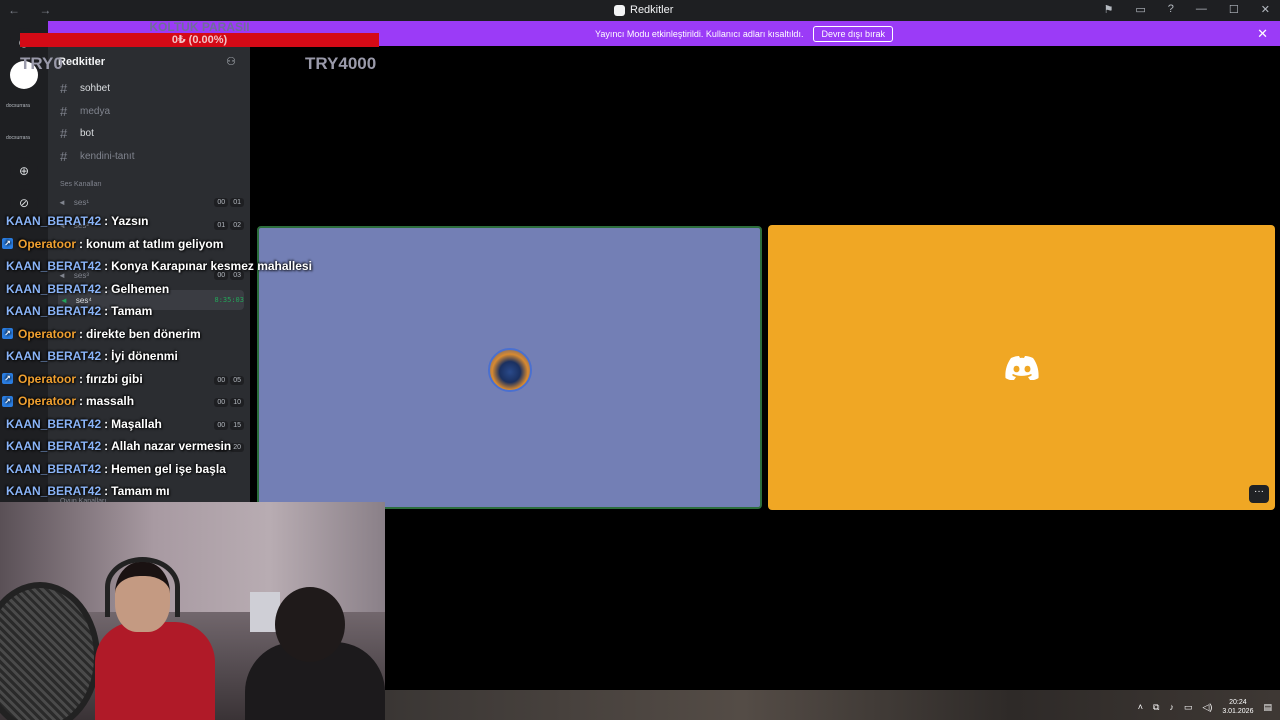 This screenshot has height=720, width=1280. I want to click on channel-kendini-tanit: # kendini-tanıt, so click(97, 156).